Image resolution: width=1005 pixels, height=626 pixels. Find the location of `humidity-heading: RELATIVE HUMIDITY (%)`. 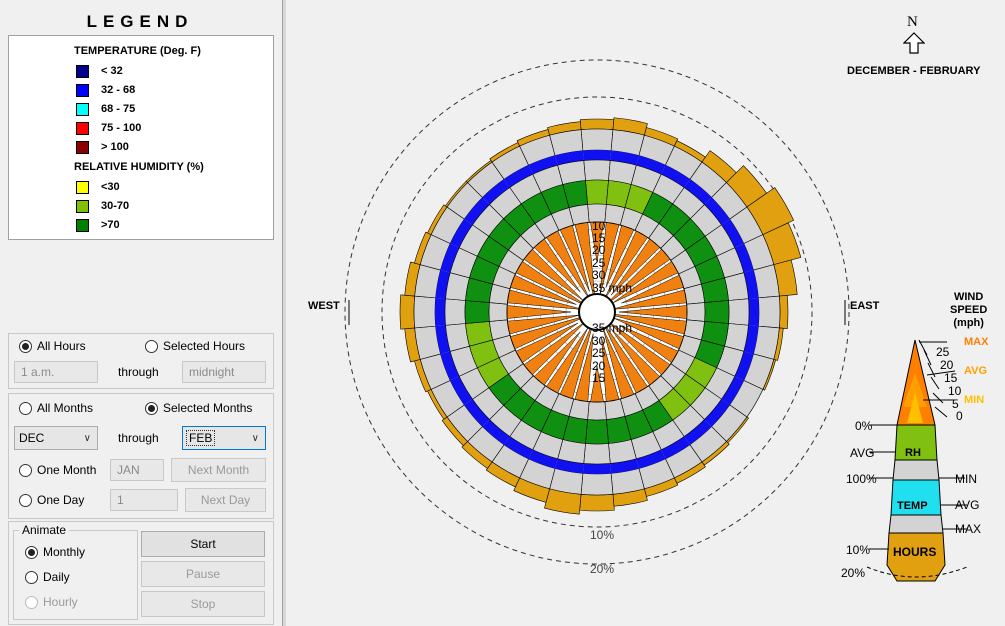

humidity-heading: RELATIVE HUMIDITY (%) is located at coordinates (139, 167).